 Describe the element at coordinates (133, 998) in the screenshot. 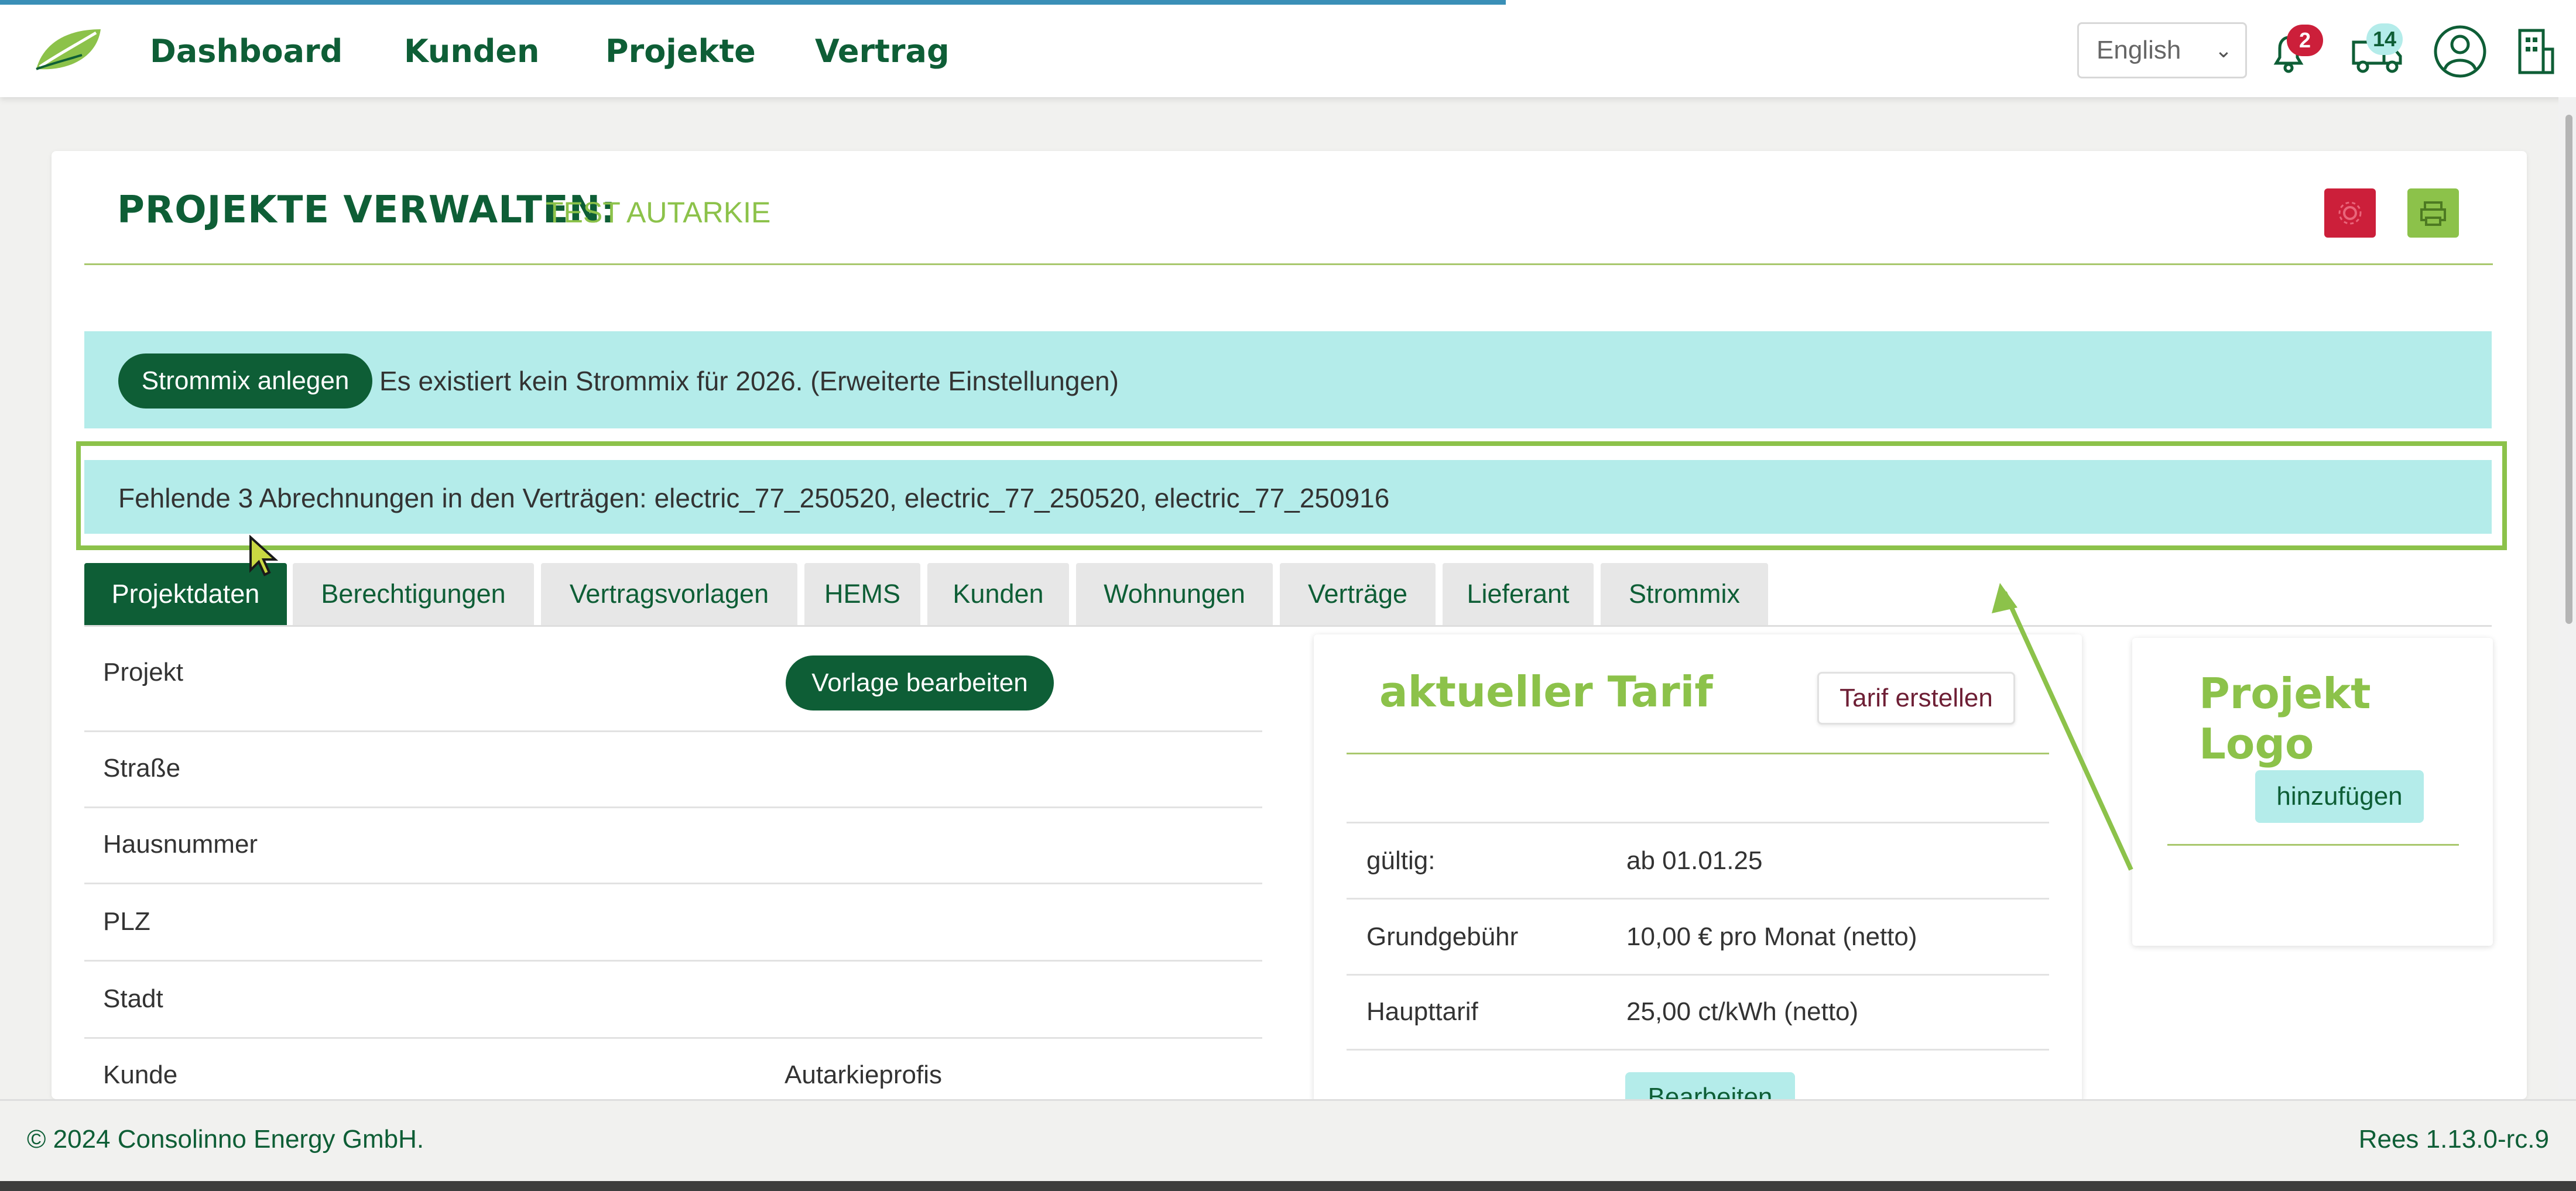

I see `row-label-stadt: Stadt` at that location.